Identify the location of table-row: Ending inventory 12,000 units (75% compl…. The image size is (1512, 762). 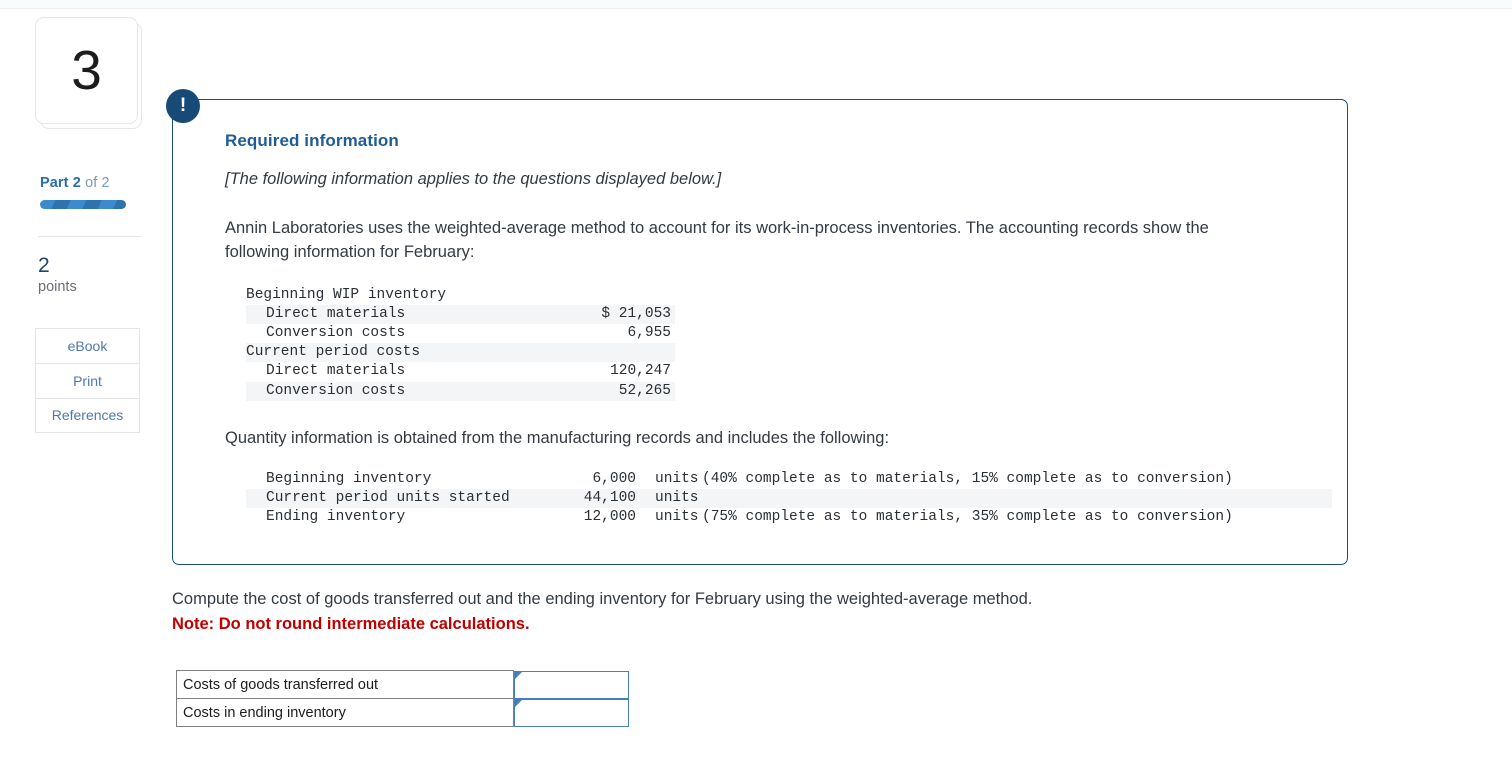
(789, 517).